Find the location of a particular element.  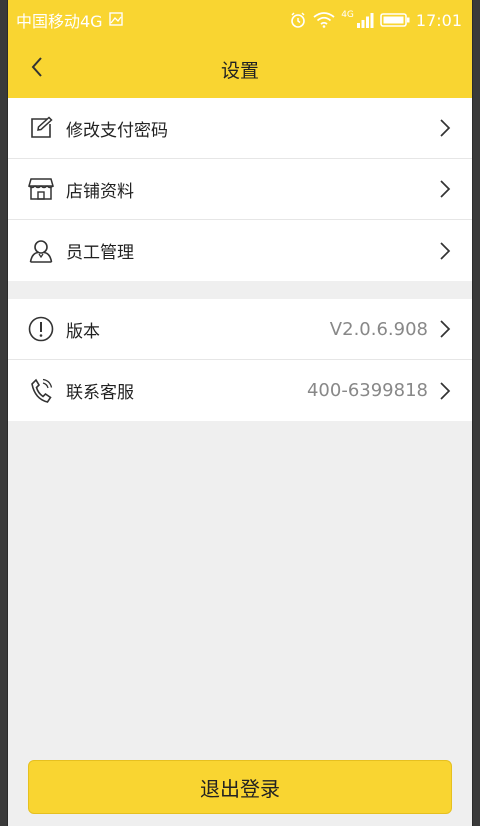

clock-label: 17:01 is located at coordinates (438, 20).